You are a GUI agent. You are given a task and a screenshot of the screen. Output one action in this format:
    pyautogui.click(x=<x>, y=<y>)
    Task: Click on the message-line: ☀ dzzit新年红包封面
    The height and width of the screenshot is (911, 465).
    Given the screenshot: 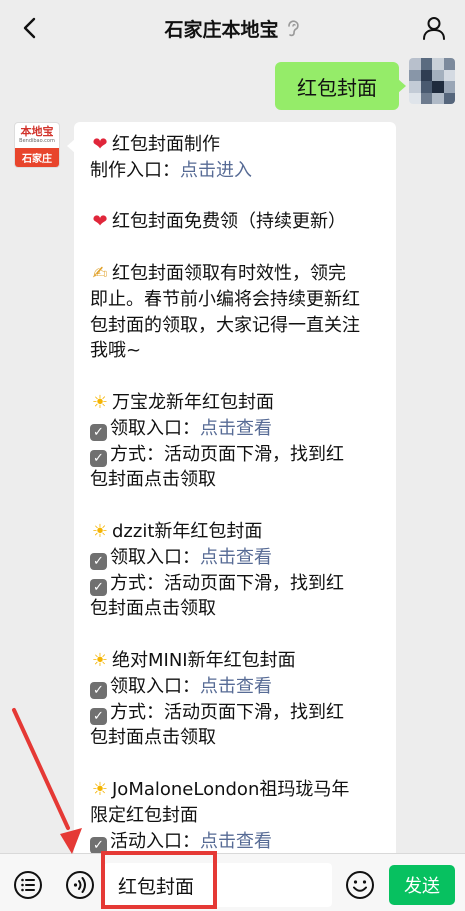 What is the action you would take?
    pyautogui.click(x=236, y=532)
    